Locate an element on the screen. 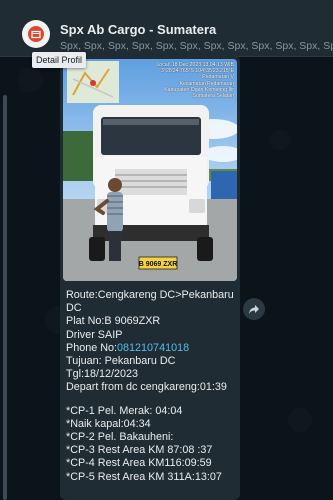  chat-title: Spx Ab Cargo - Sumatera is located at coordinates (138, 29).